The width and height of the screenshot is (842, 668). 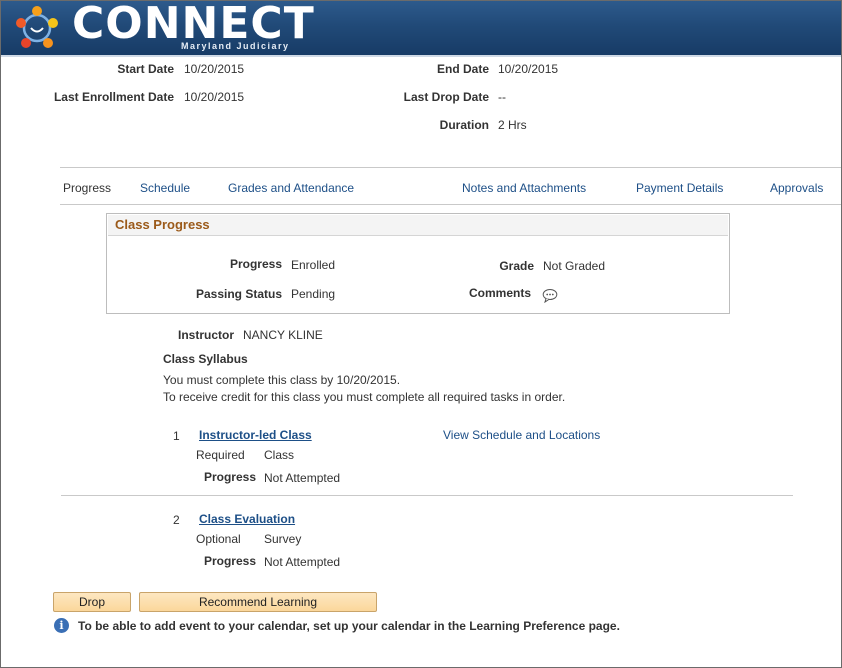 I want to click on view-schedule-locations-link: View Schedule and Locations, so click(x=521, y=435).